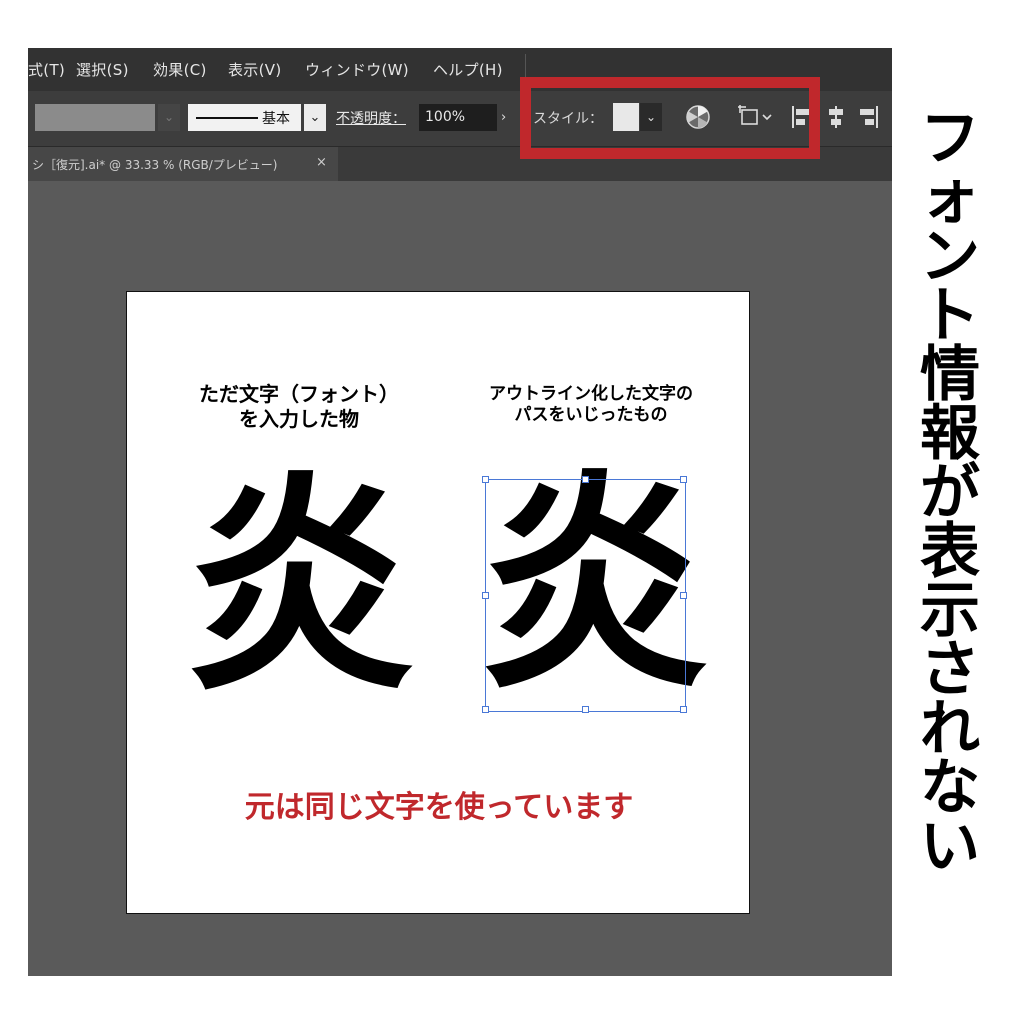 The height and width of the screenshot is (1024, 1024). Describe the element at coordinates (227, 118) in the screenshot. I see `stroke-preview-line` at that location.